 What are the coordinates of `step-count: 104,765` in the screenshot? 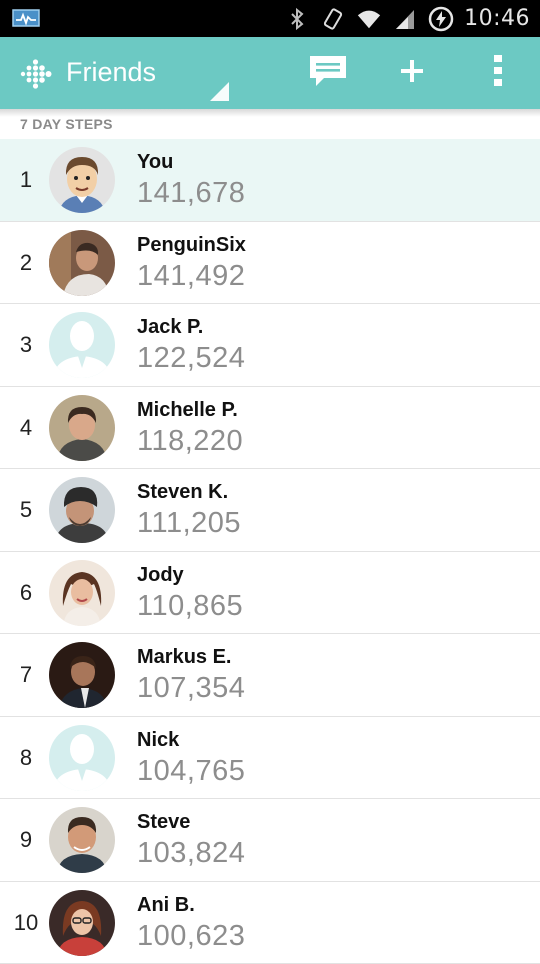 It's located at (191, 771).